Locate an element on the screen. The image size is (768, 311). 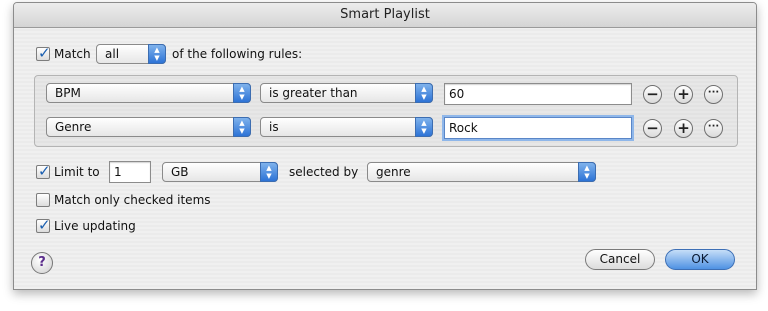
rule-1-field: BPM is located at coordinates (68, 93).